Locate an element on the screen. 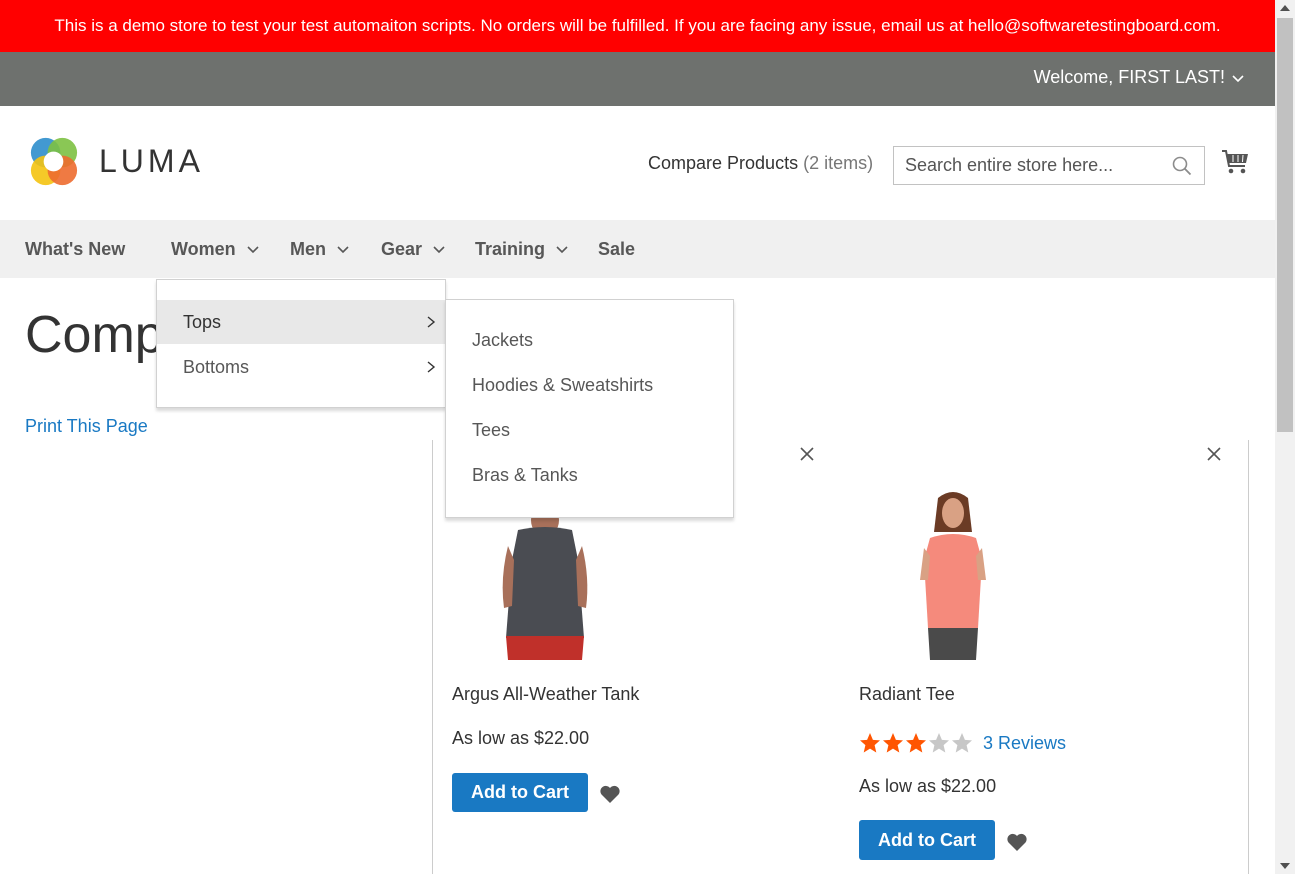 The image size is (1295, 874). submenu-item-bottoms: Bottoms is located at coordinates (301, 367).